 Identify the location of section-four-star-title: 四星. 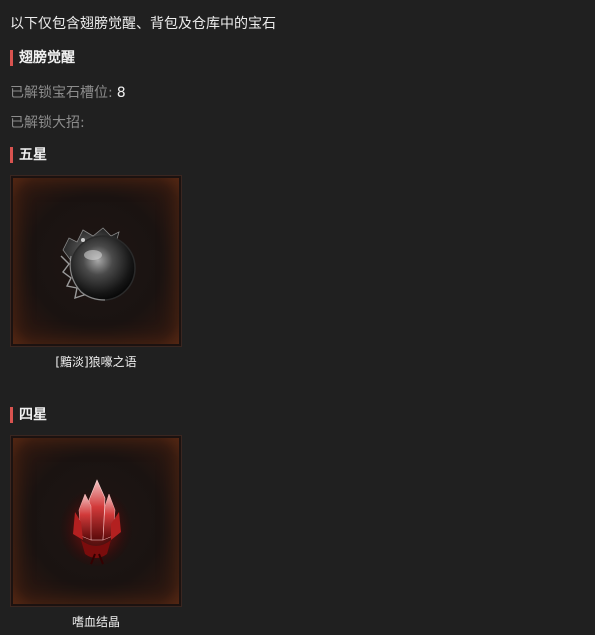
(28, 415).